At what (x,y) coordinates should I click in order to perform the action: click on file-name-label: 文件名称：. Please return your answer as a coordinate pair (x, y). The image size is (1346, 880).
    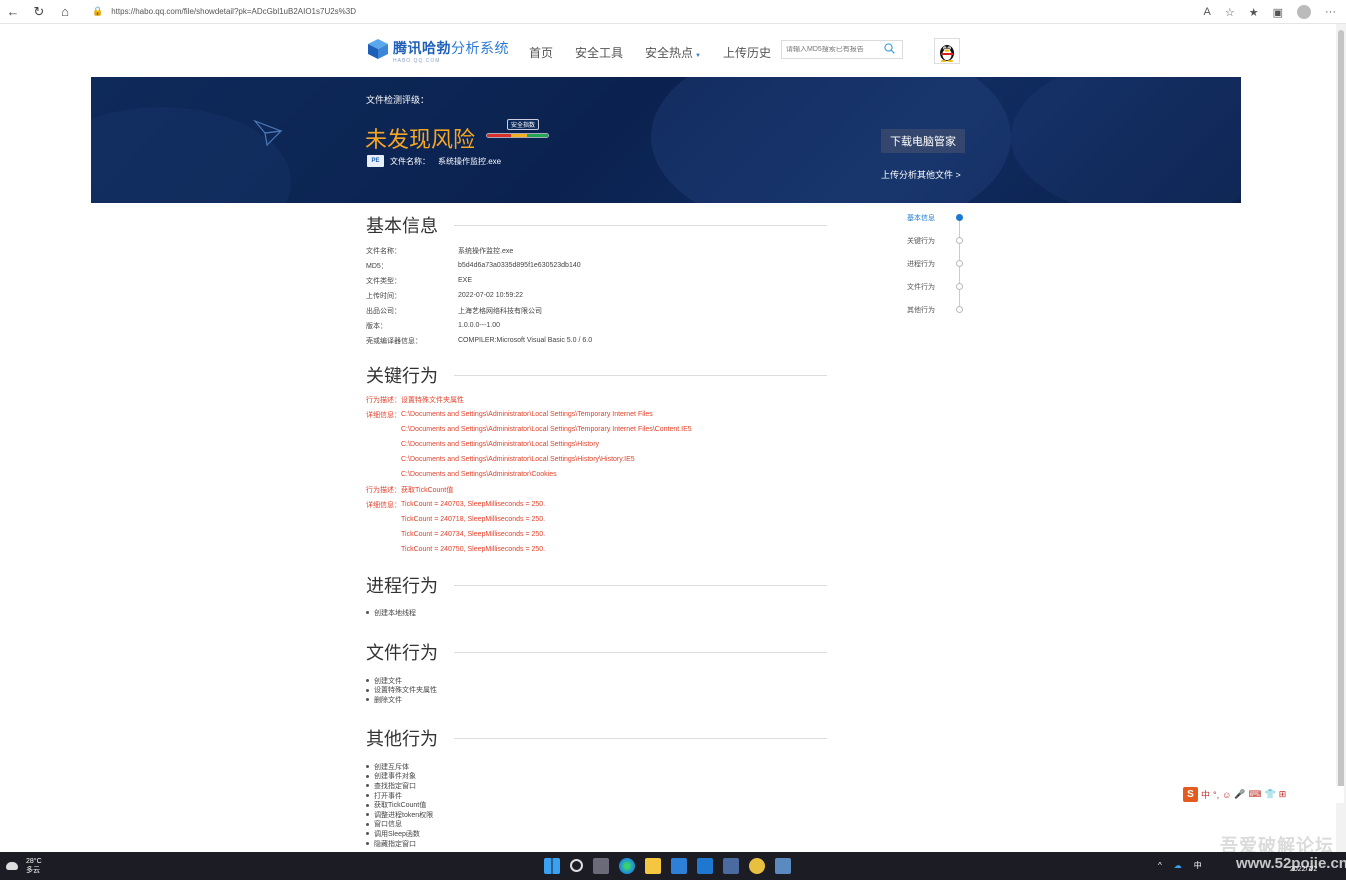
    Looking at the image, I should click on (410, 161).